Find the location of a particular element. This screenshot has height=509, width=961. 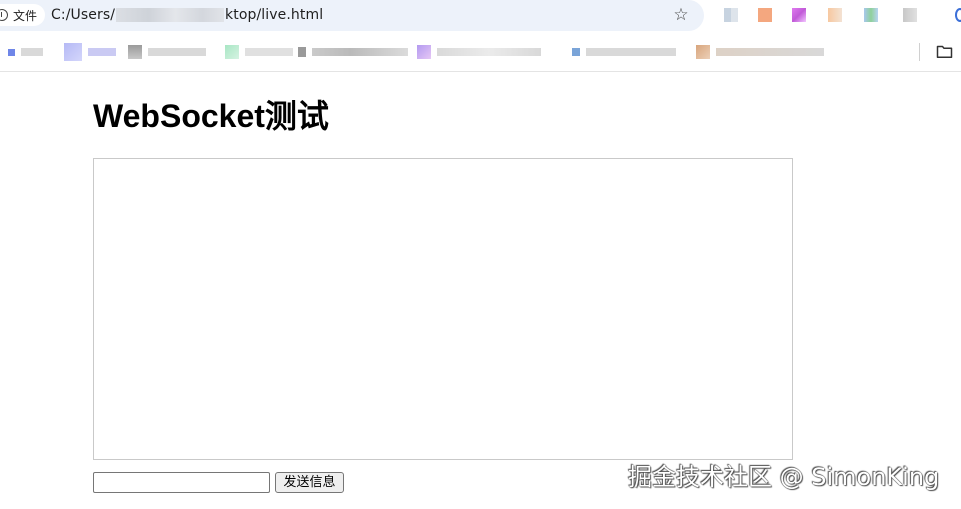

page-title: WebSocket测试 is located at coordinates (211, 116).